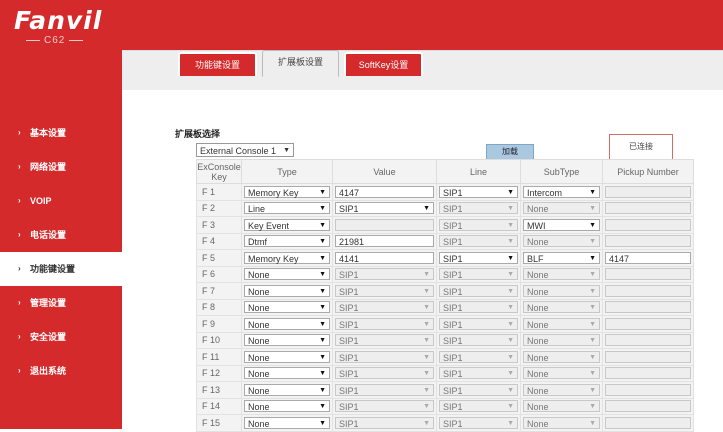 This screenshot has height=432, width=723. Describe the element at coordinates (48, 303) in the screenshot. I see `sidebar-item-label: 管理设置` at that location.